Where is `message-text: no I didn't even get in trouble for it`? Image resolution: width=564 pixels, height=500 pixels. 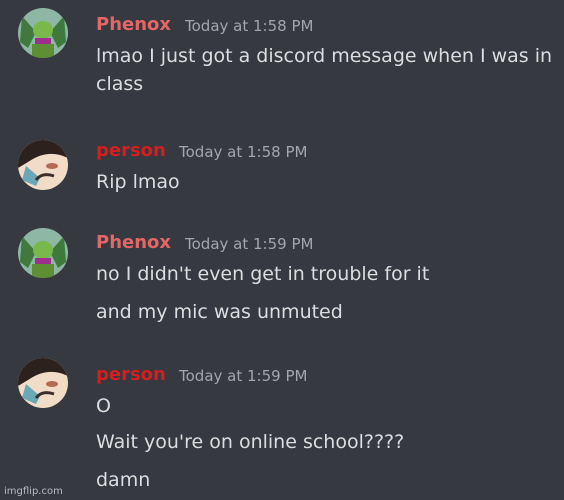 message-text: no I didn't even get in trouble for it is located at coordinates (263, 274).